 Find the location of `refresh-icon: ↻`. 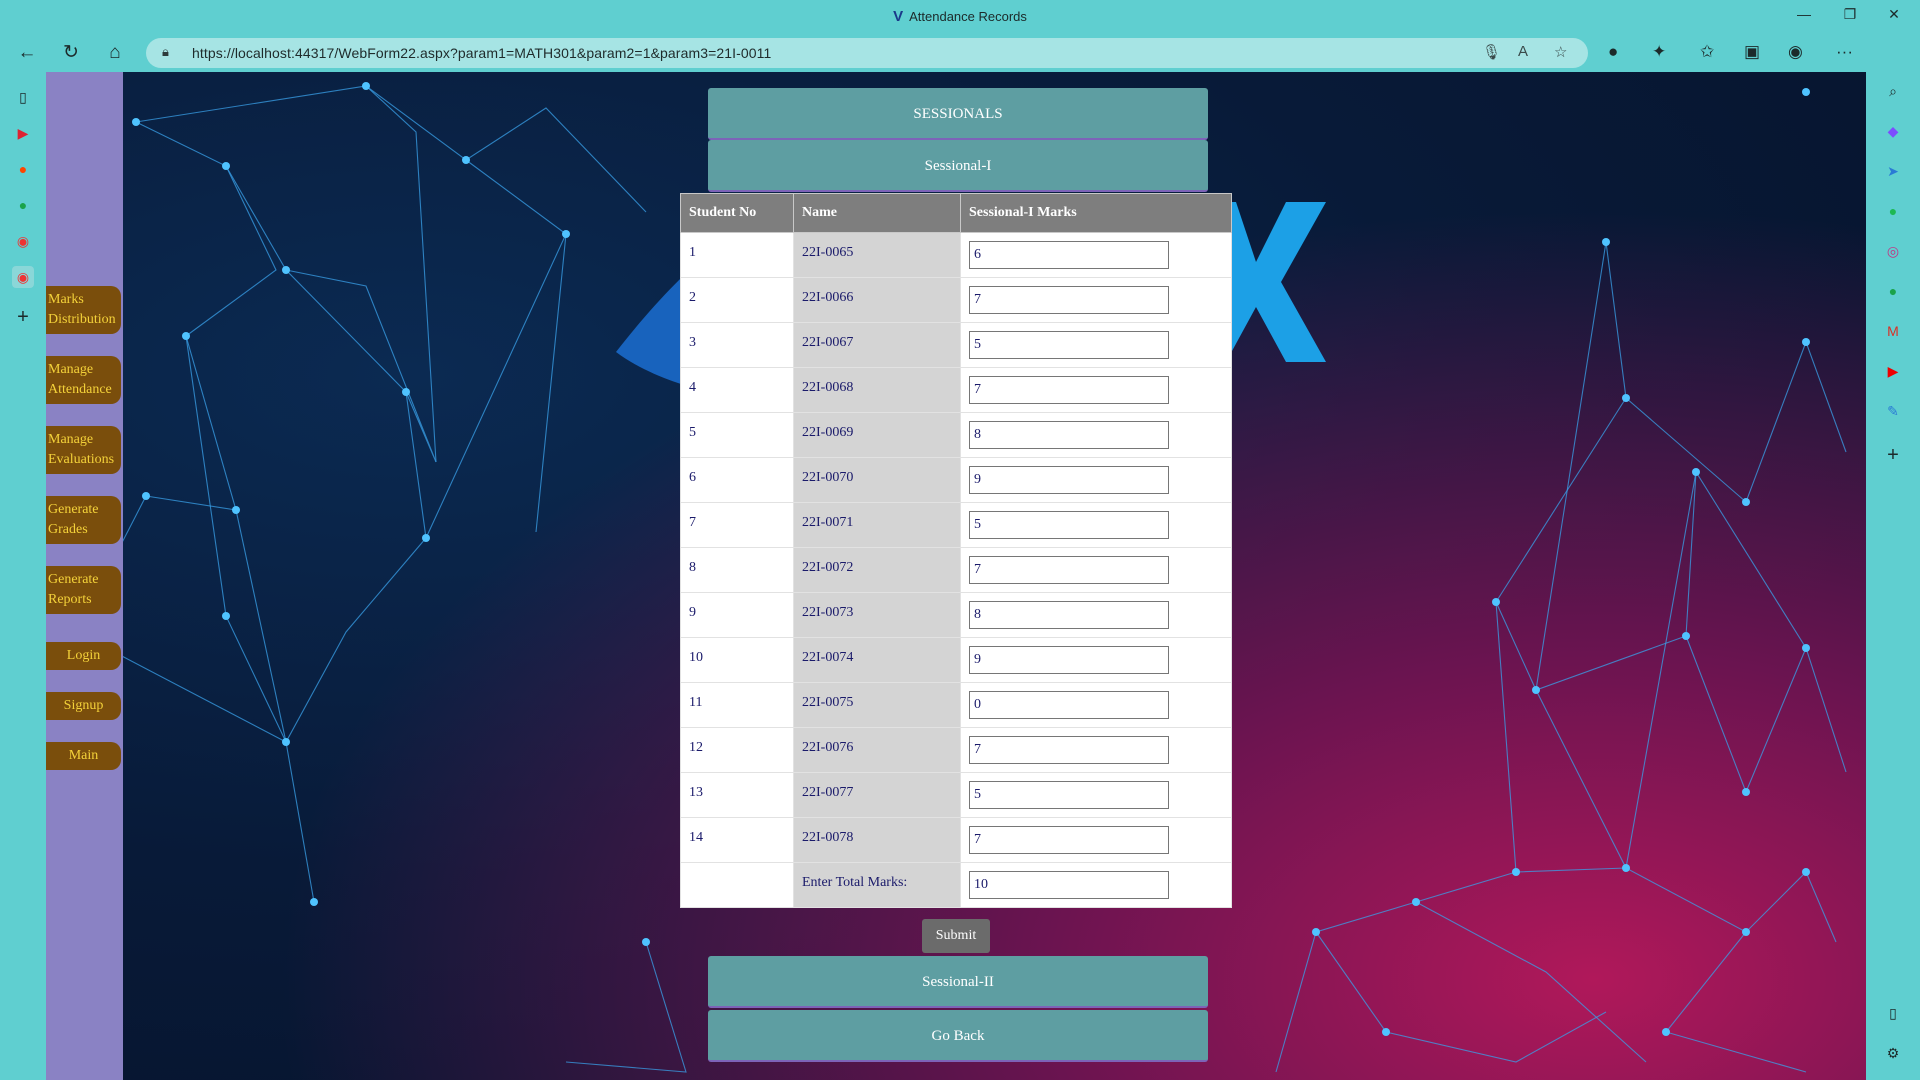

refresh-icon: ↻ is located at coordinates (71, 53).